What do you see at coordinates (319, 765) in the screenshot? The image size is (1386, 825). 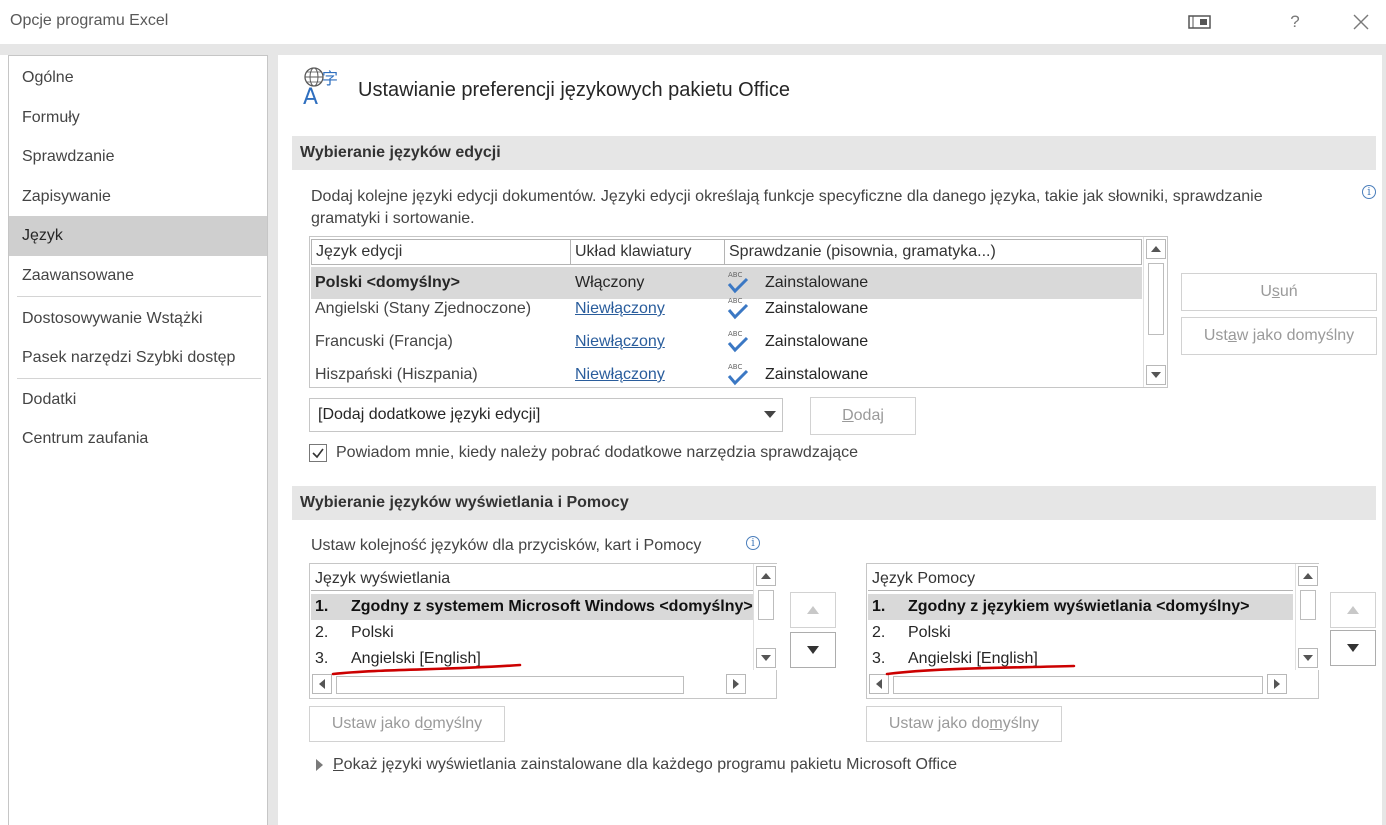 I see `expand-arrow-icon` at bounding box center [319, 765].